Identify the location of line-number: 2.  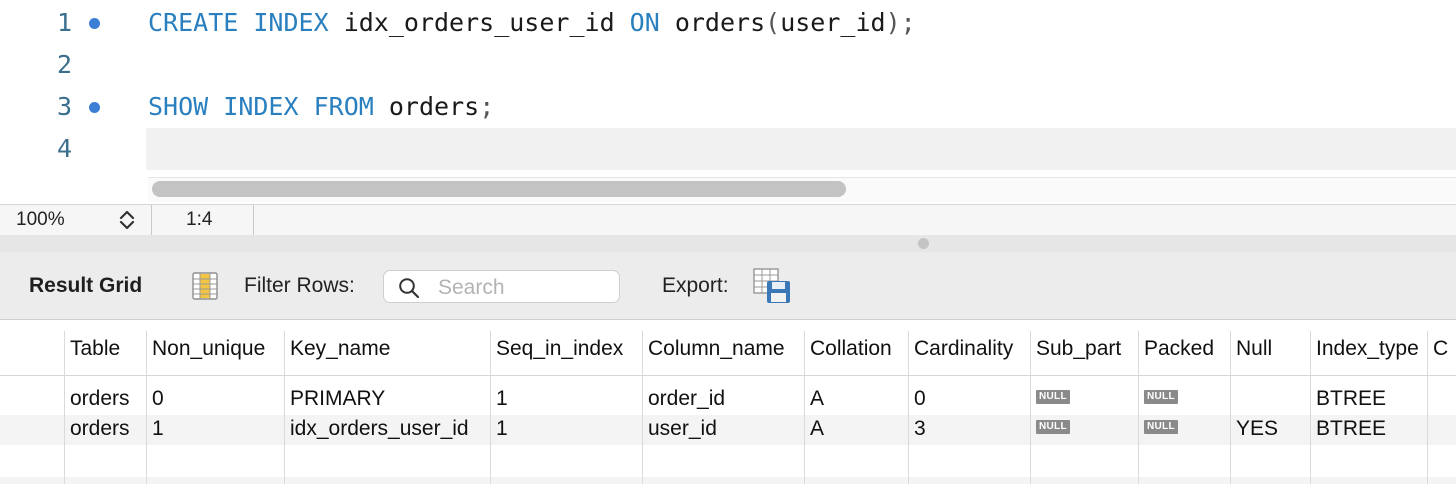
(64, 64).